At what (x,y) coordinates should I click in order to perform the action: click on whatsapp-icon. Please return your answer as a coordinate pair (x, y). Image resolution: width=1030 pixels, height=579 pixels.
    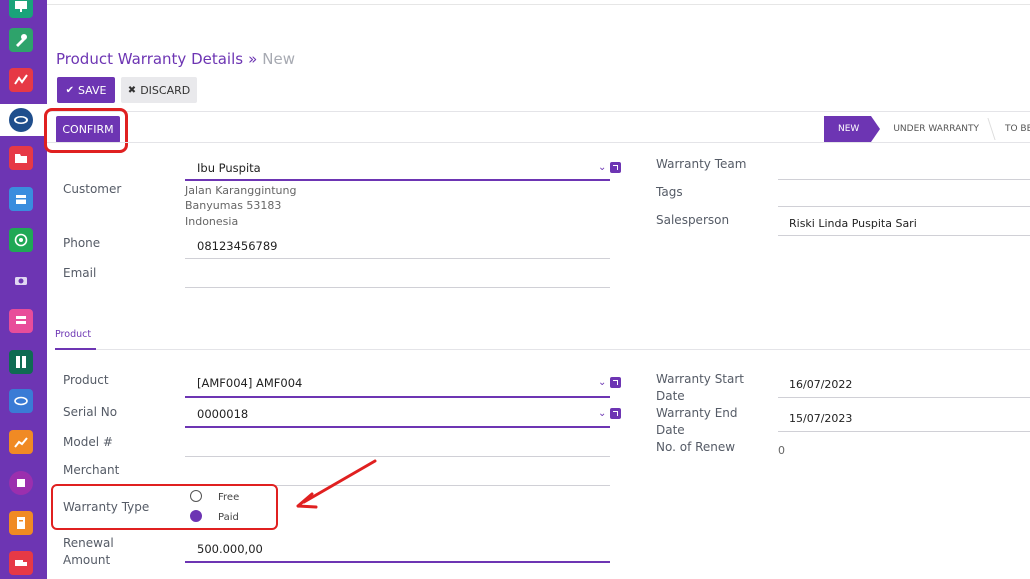
    Looking at the image, I should click on (21, 240).